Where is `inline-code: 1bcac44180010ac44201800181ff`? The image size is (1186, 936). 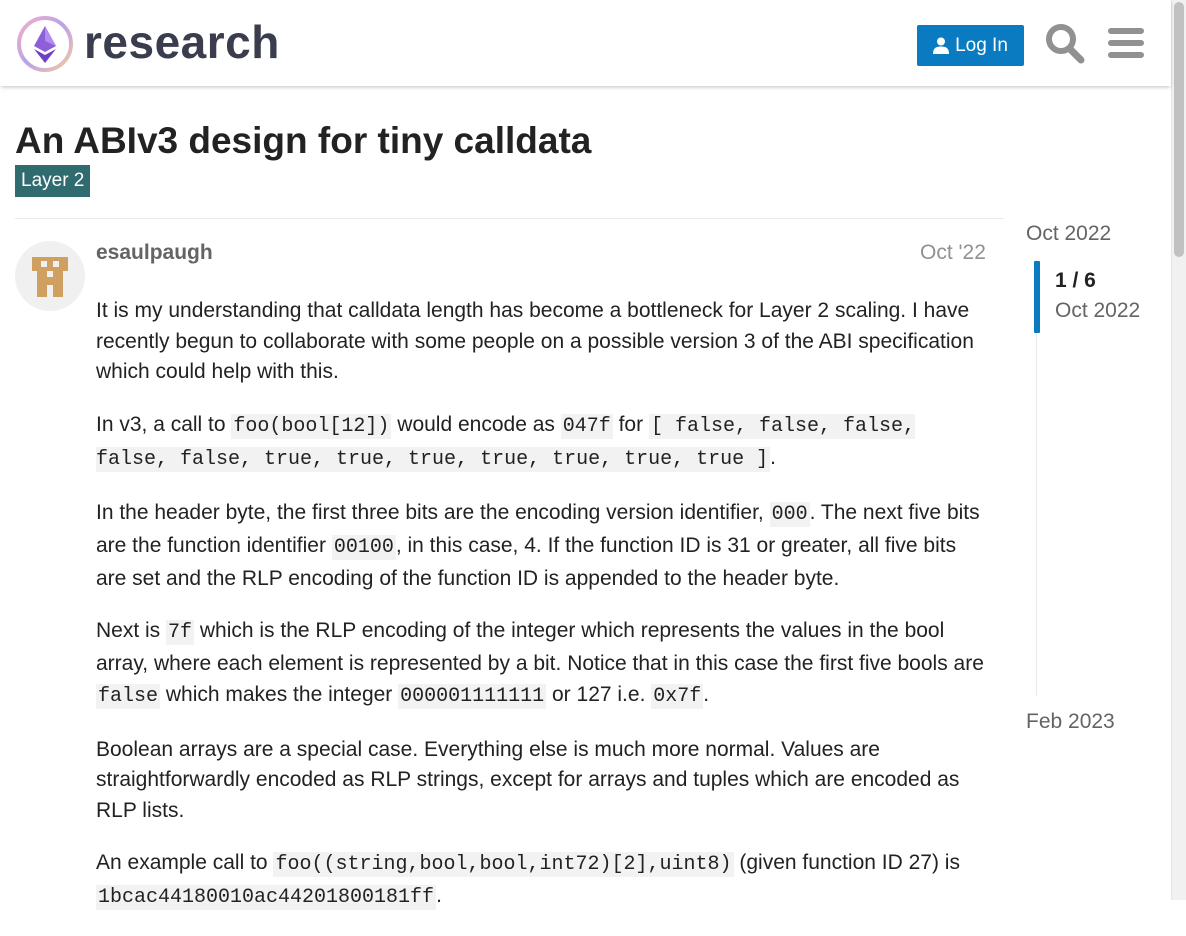 inline-code: 1bcac44180010ac44201800181ff is located at coordinates (266, 897).